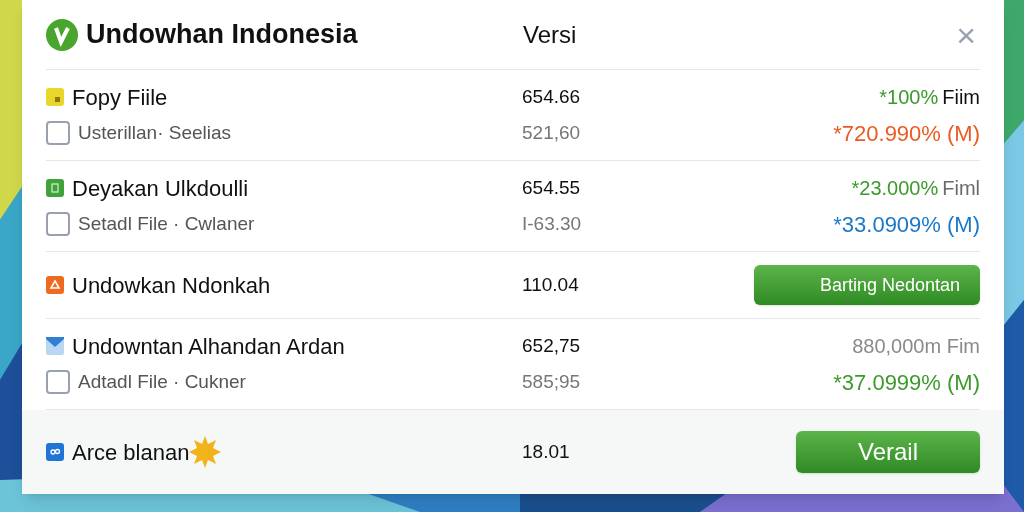 This screenshot has height=512, width=1024. Describe the element at coordinates (895, 188) in the screenshot. I see `status-text: *23.000%` at that location.